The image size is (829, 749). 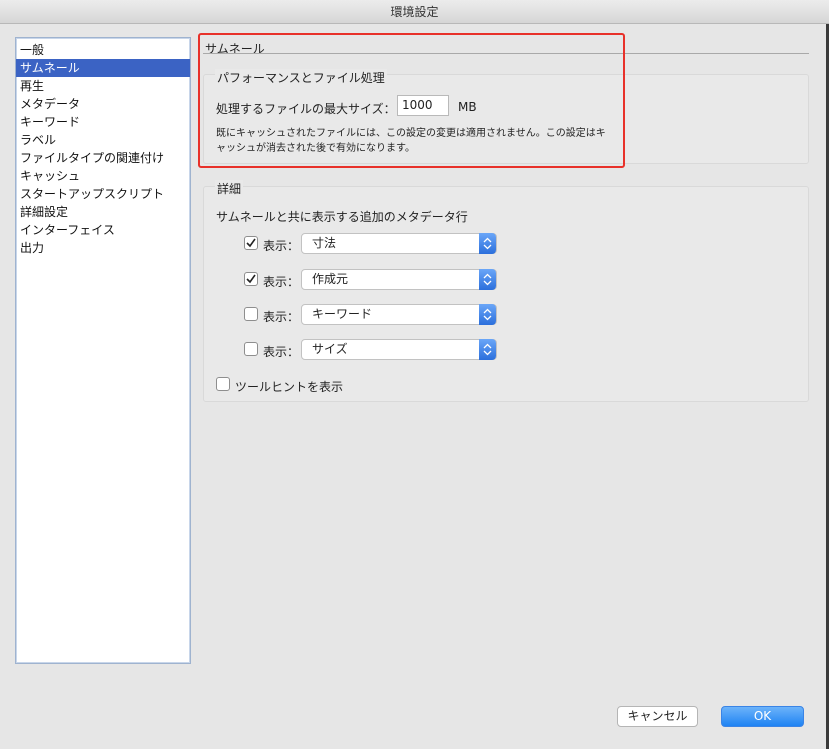 What do you see at coordinates (103, 194) in the screenshot?
I see `sidebar-item-startup-scripts: スタートアップスクリプト` at bounding box center [103, 194].